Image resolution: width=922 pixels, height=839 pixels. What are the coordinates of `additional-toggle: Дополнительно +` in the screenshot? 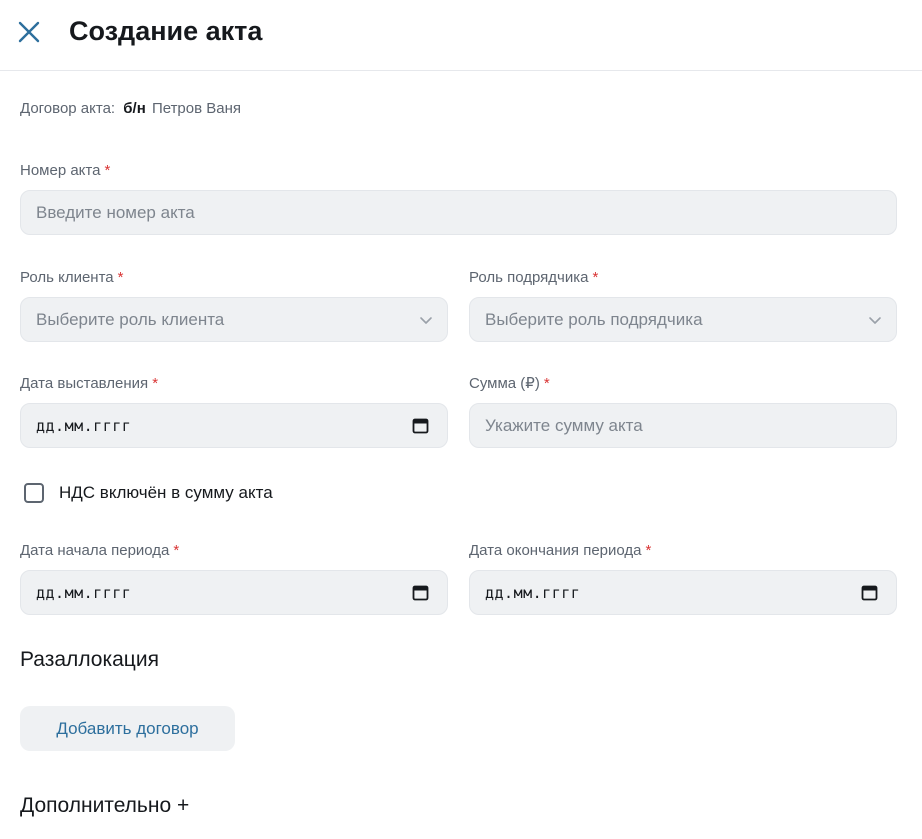 It's located at (104, 806).